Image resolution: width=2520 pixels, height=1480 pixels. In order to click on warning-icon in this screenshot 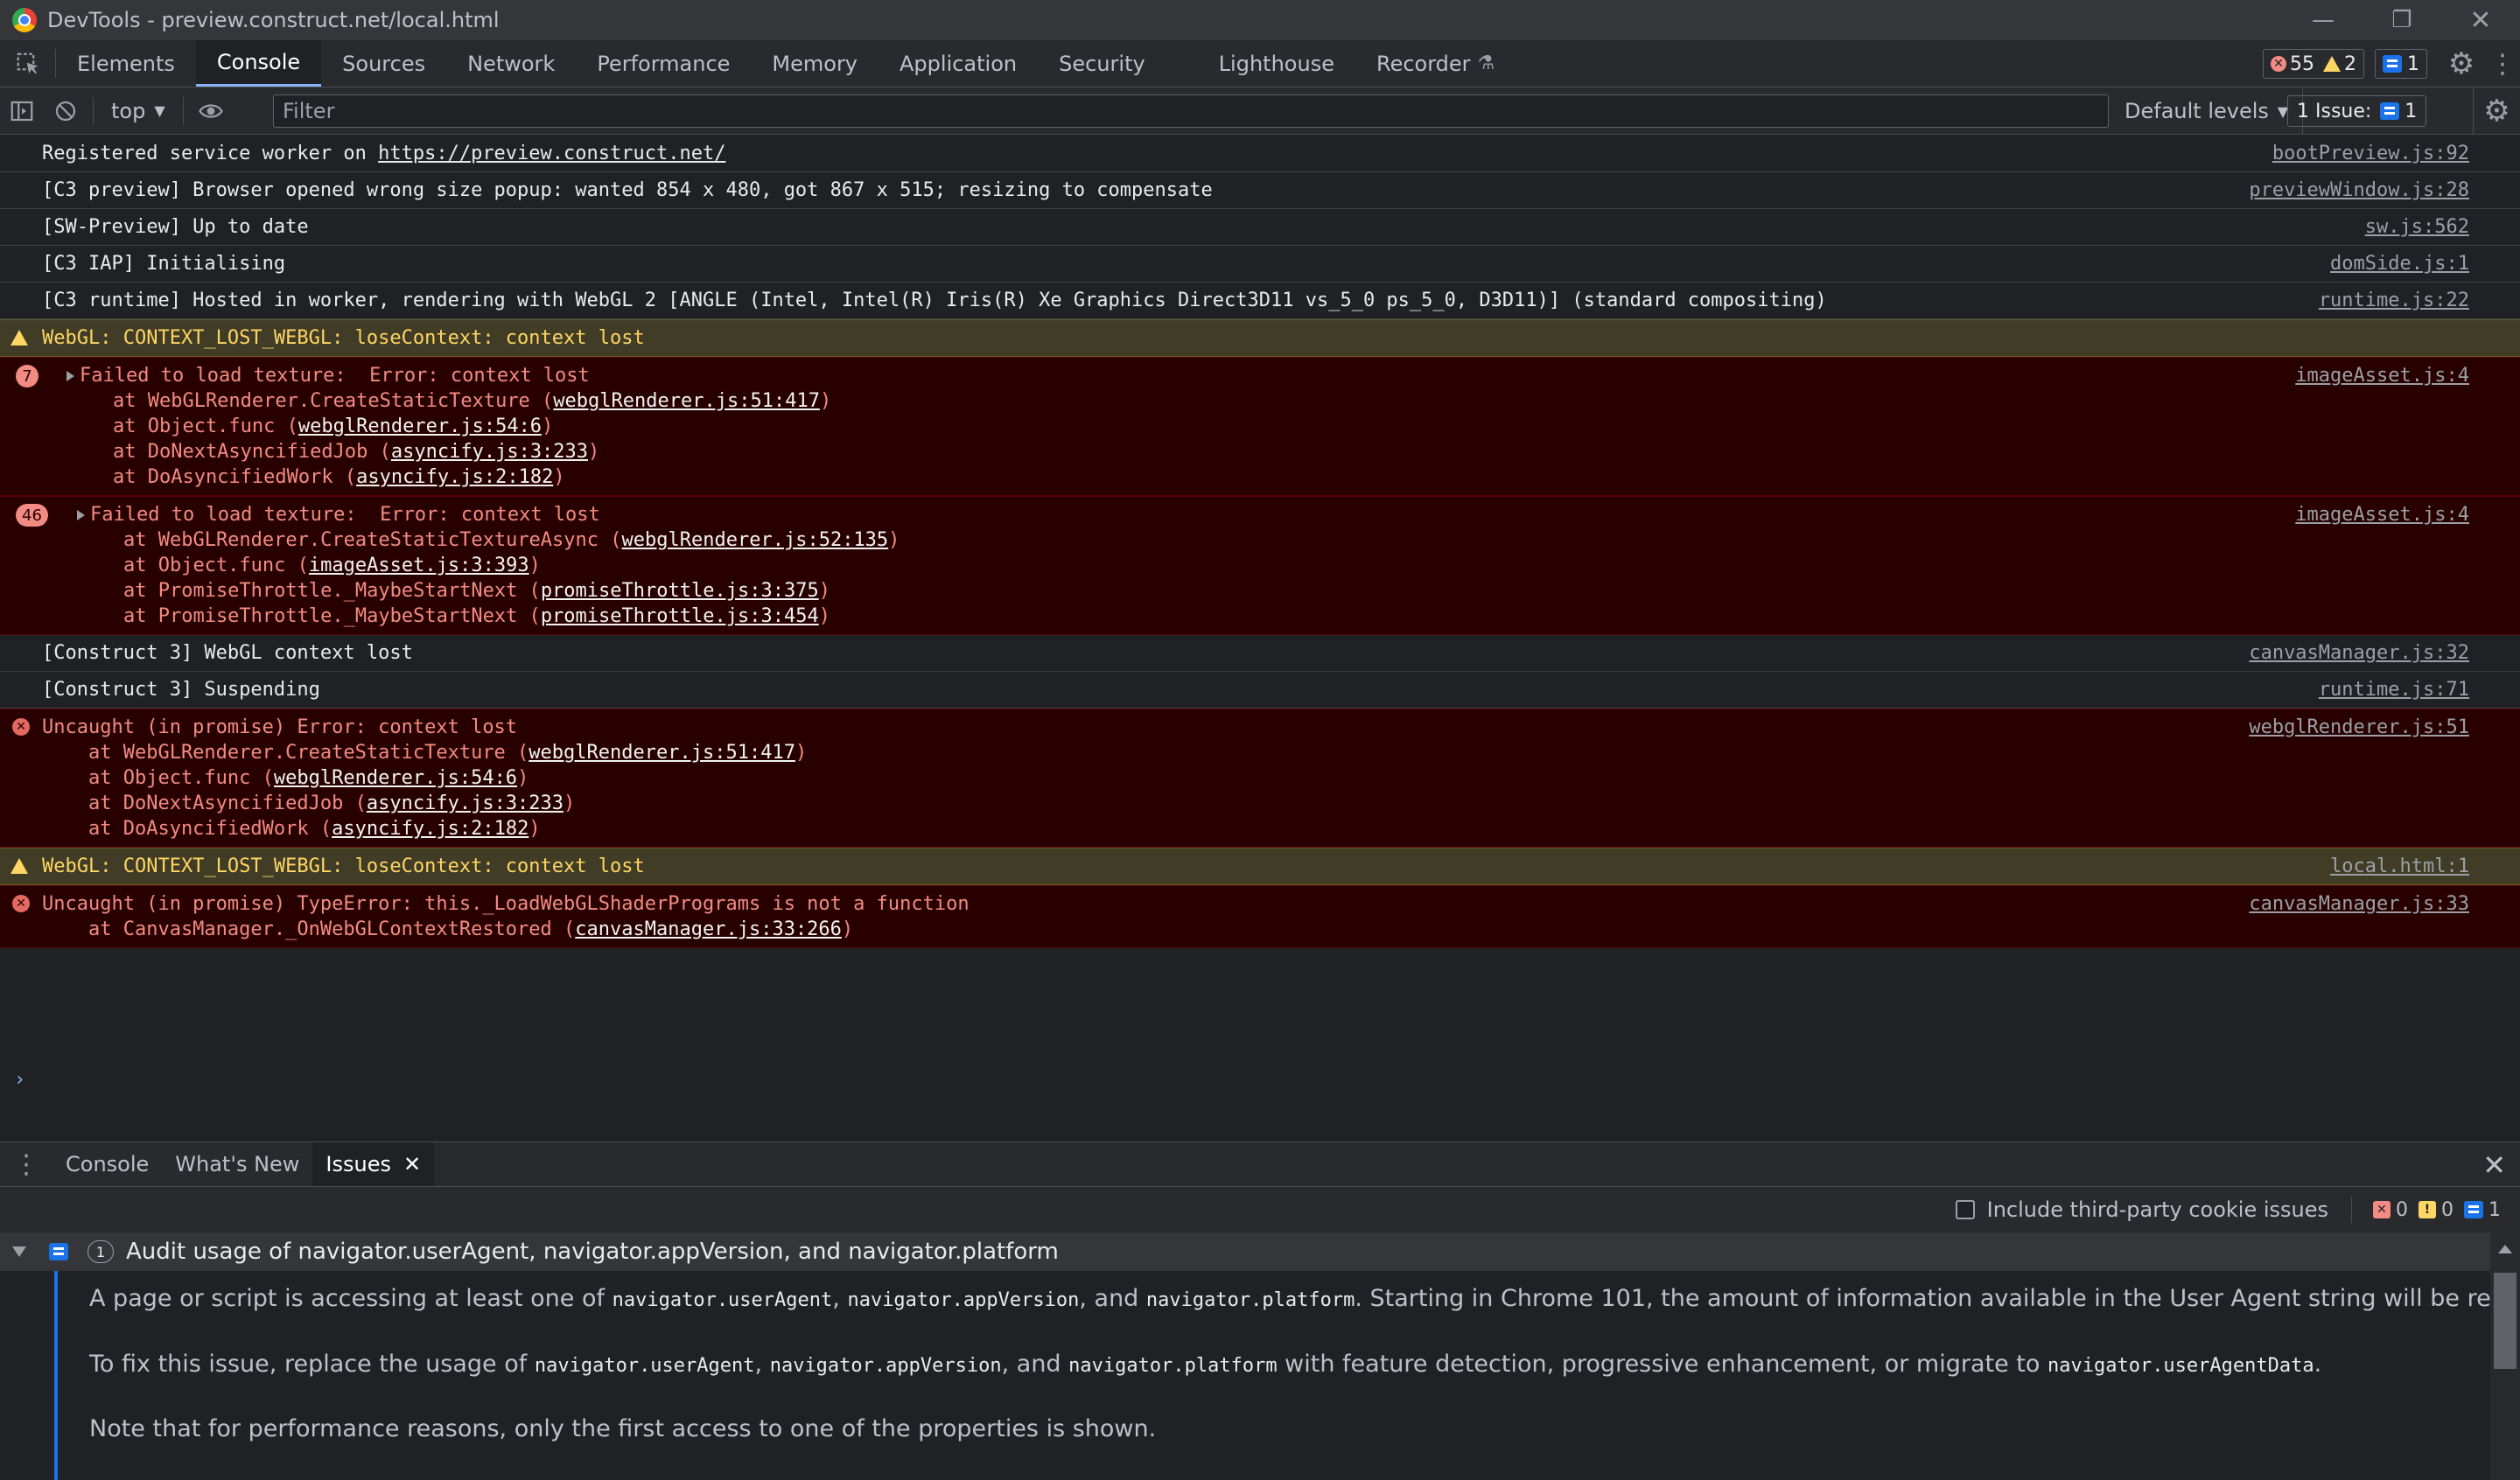, I will do `click(2332, 64)`.